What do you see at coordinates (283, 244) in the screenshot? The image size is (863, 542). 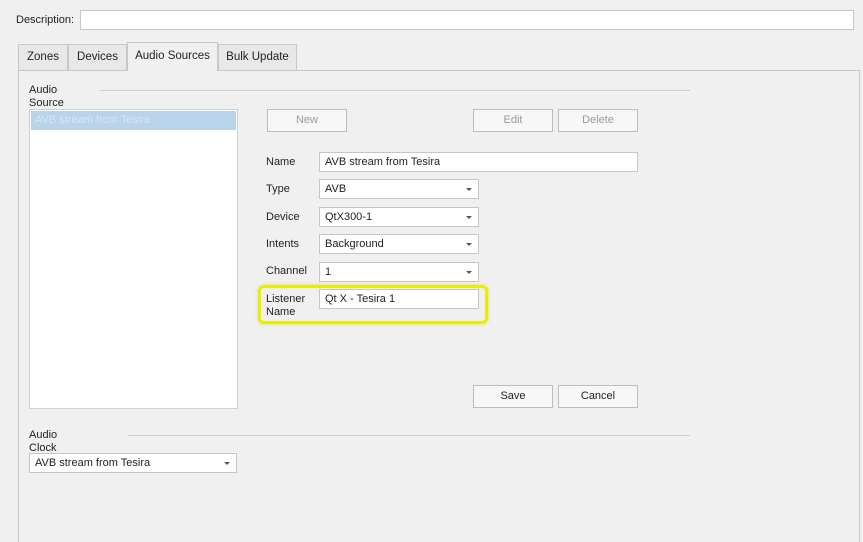 I see `intents-label: Intents` at bounding box center [283, 244].